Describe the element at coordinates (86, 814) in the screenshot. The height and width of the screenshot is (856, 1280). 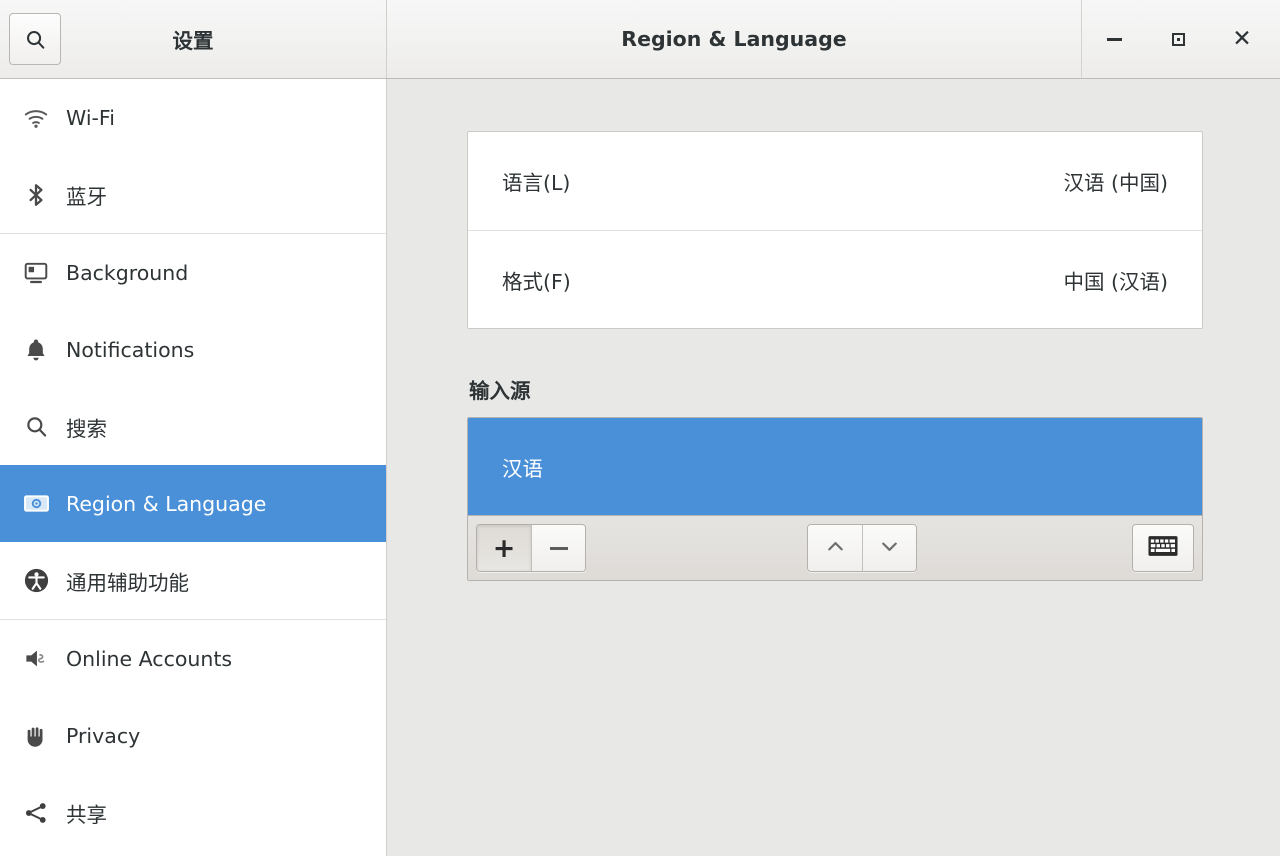
I see `sidebar-item-label: 共享` at that location.